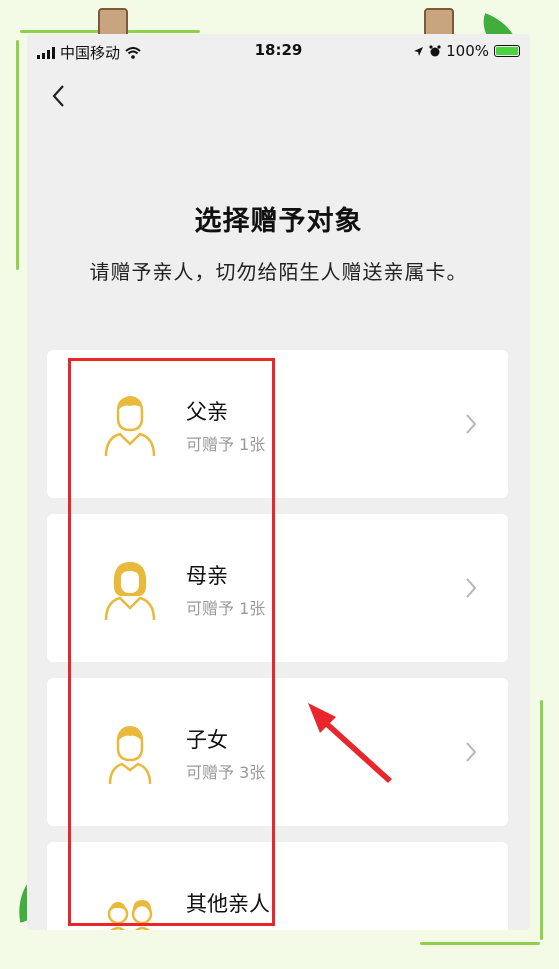  Describe the element at coordinates (277, 424) in the screenshot. I see `recipient-card-father: 父亲 可赠予 1张` at that location.